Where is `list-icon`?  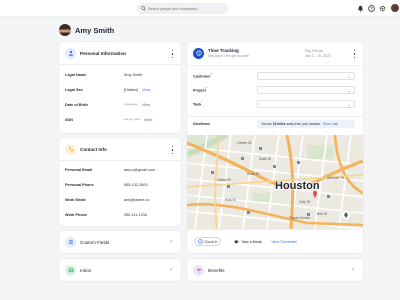
list-icon is located at coordinates (70, 242).